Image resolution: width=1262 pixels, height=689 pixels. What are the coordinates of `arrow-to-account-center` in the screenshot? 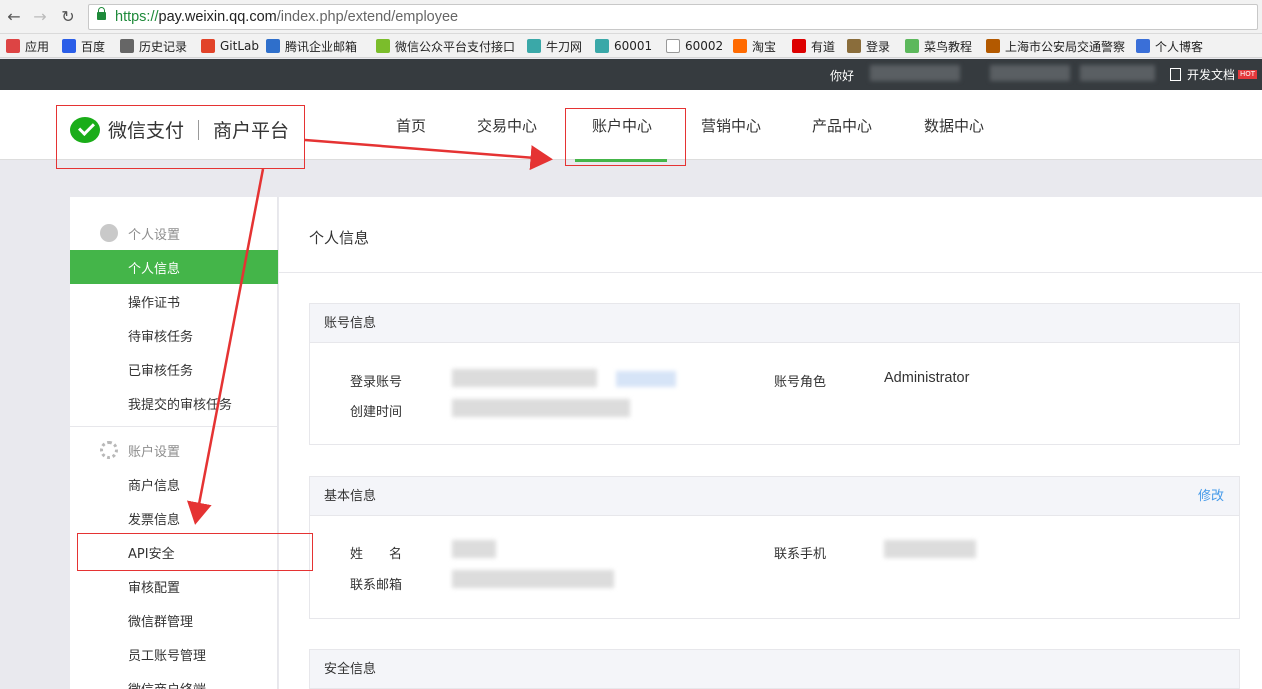 It's located at (428, 154).